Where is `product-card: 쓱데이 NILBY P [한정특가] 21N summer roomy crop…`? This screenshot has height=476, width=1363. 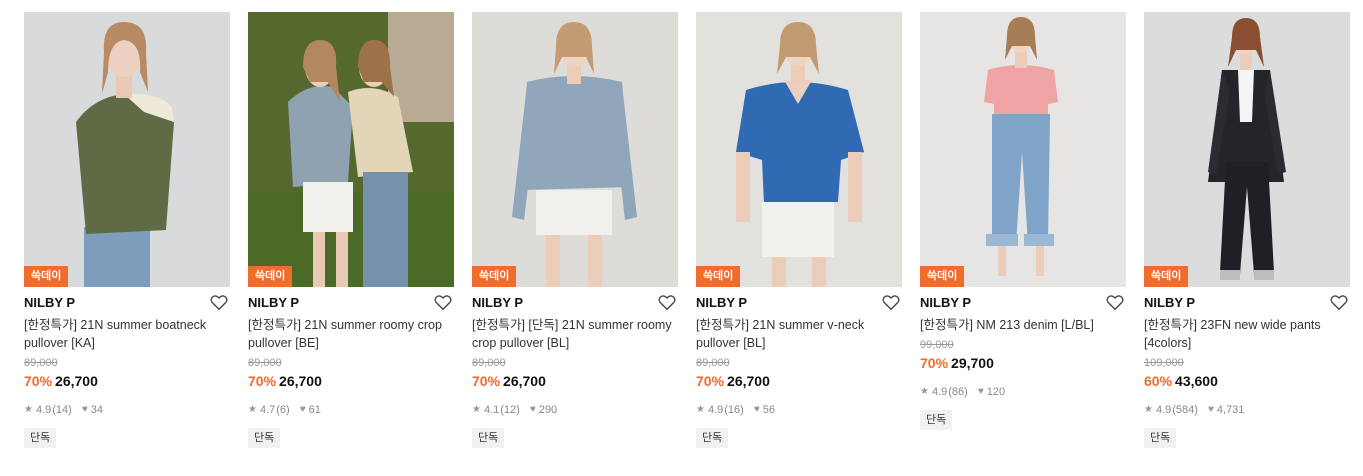
product-card: 쓱데이 NILBY P [한정특가] 21N summer roomy crop… is located at coordinates (351, 230).